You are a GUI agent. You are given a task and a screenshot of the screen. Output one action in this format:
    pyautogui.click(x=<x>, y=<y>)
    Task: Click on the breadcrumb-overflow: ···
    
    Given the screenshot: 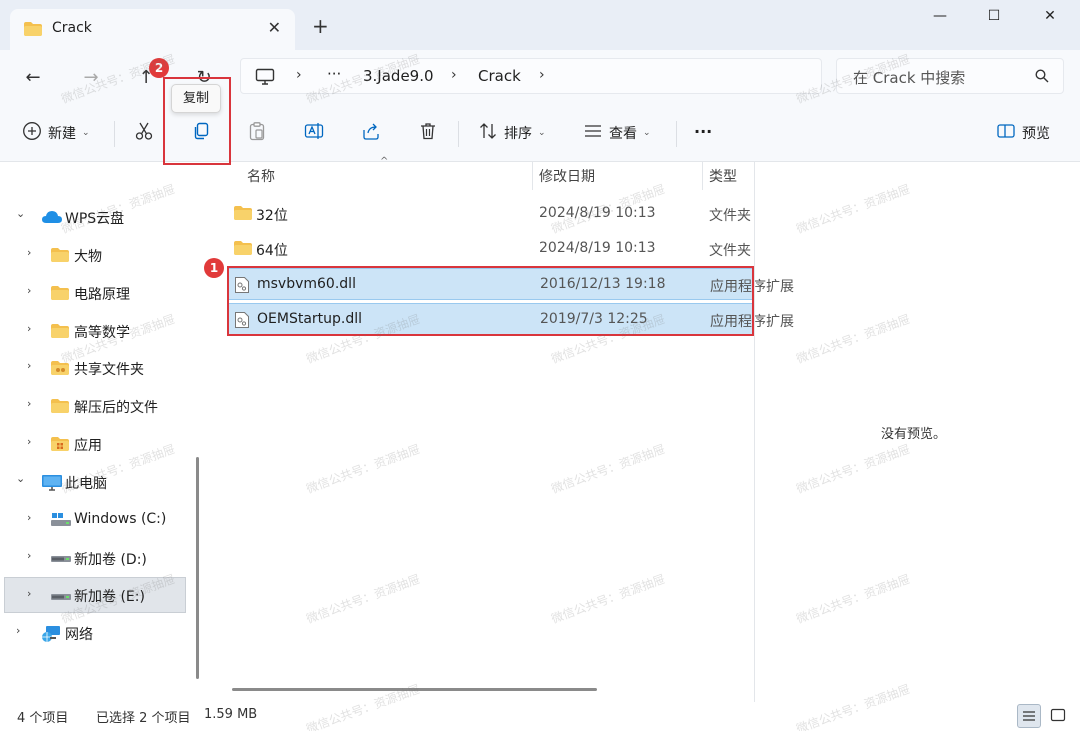 What is the action you would take?
    pyautogui.click(x=334, y=74)
    